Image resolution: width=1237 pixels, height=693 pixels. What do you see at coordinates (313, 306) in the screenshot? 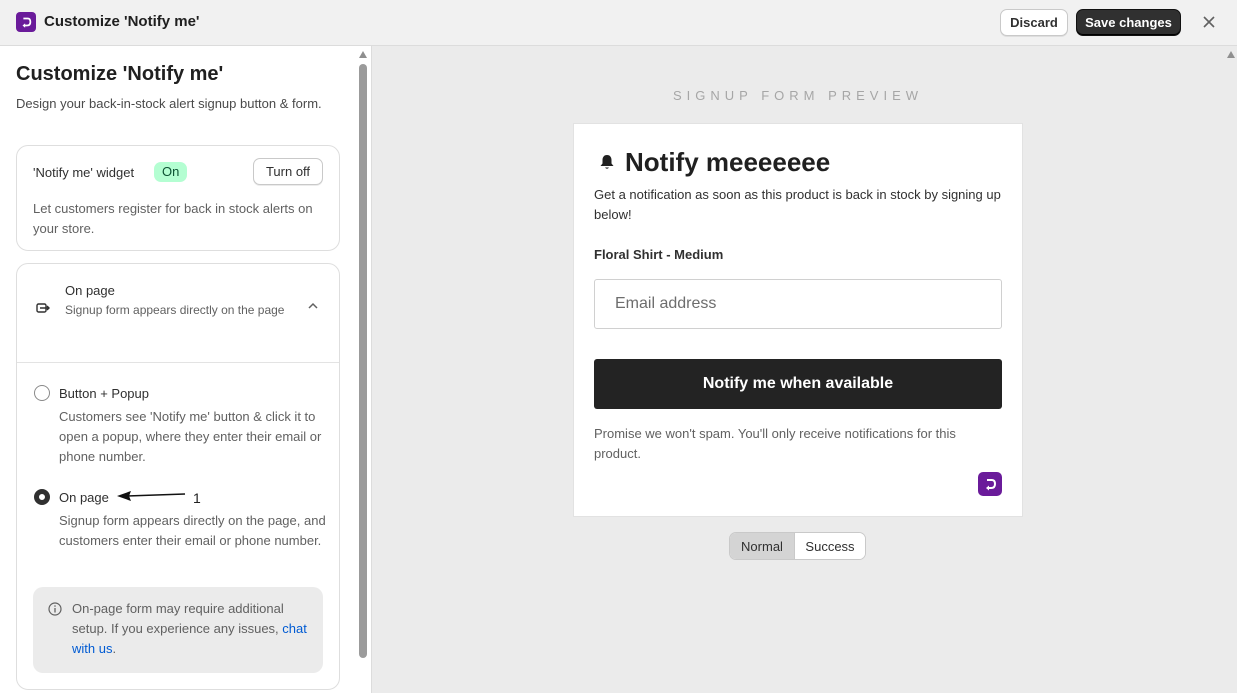
I see `chevron-up-icon` at bounding box center [313, 306].